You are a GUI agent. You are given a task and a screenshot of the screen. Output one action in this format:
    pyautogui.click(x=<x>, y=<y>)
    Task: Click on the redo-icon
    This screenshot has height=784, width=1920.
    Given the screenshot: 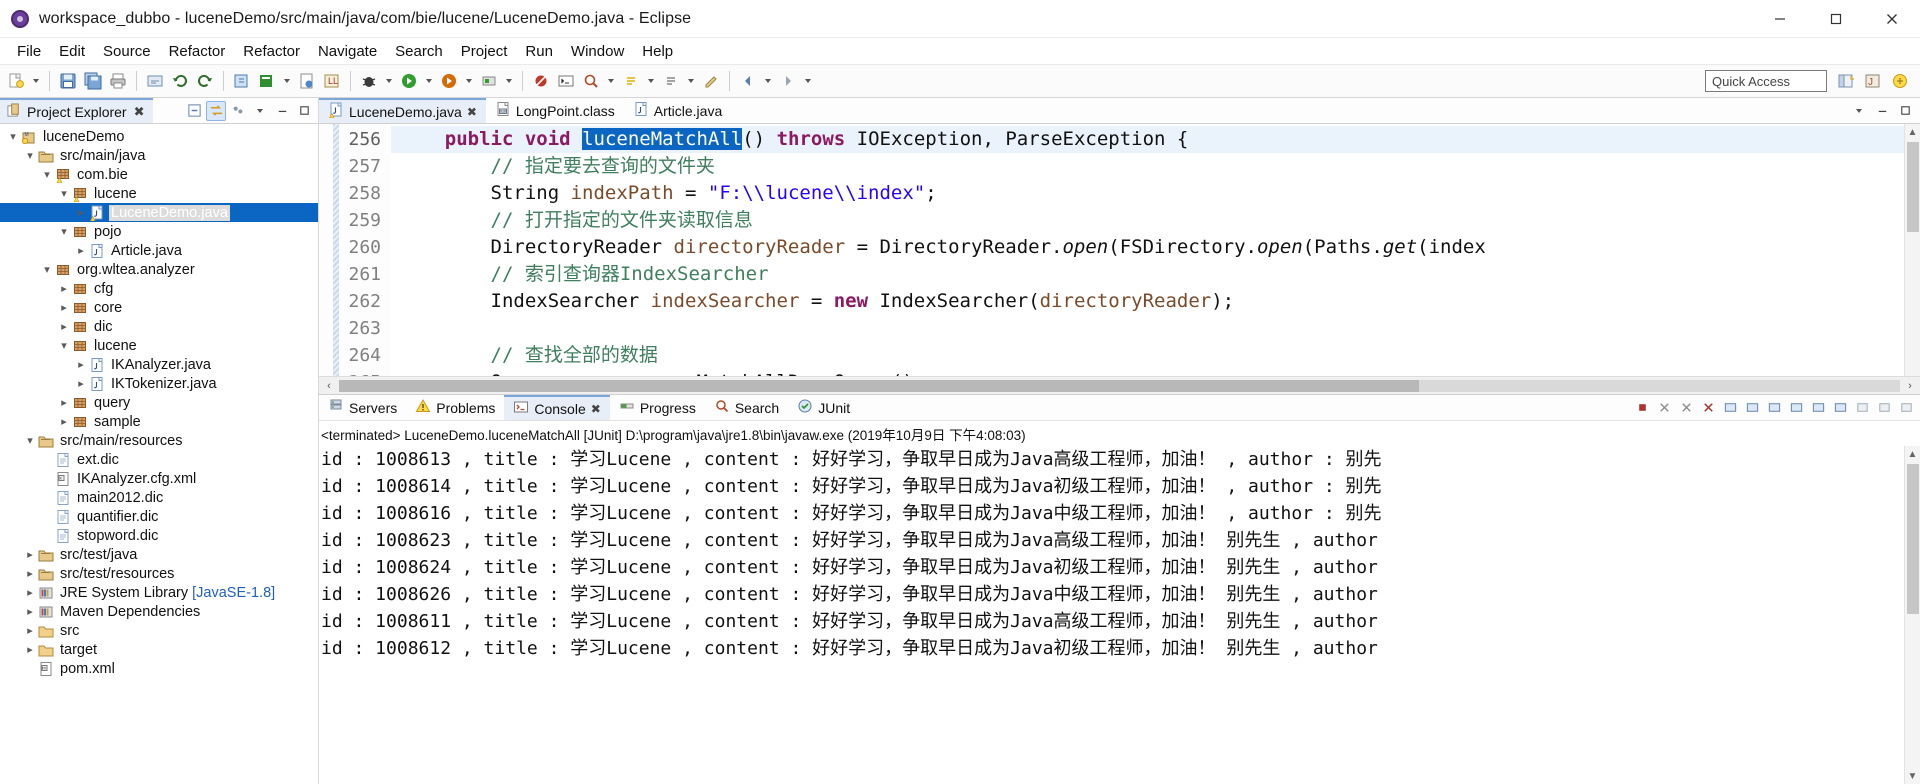 What is the action you would take?
    pyautogui.click(x=205, y=81)
    